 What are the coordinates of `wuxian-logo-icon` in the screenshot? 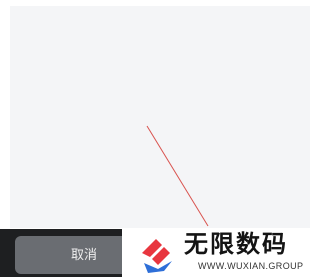 It's located at (157, 256).